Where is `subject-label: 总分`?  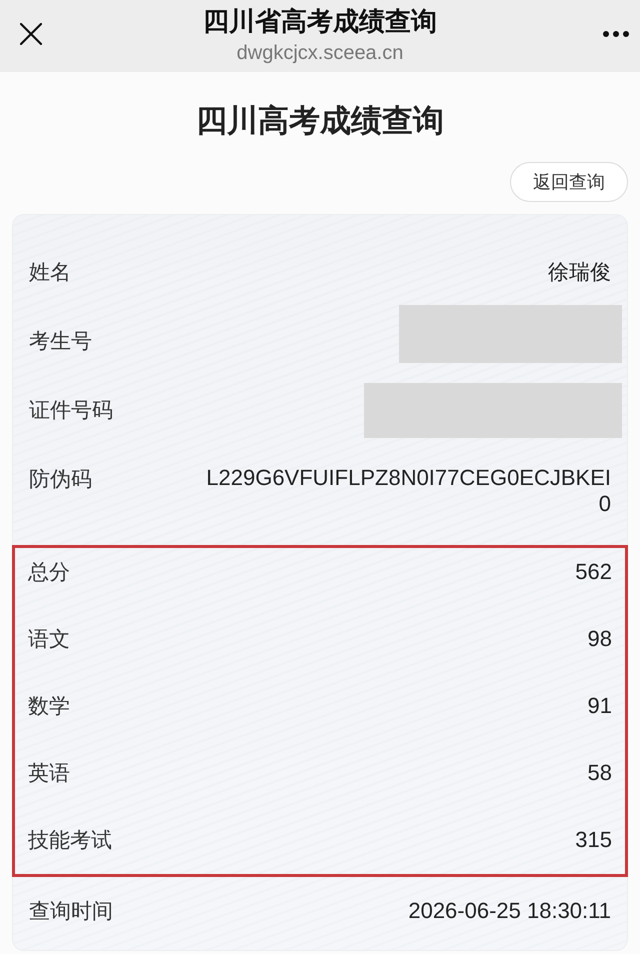 subject-label: 总分 is located at coordinates (49, 572).